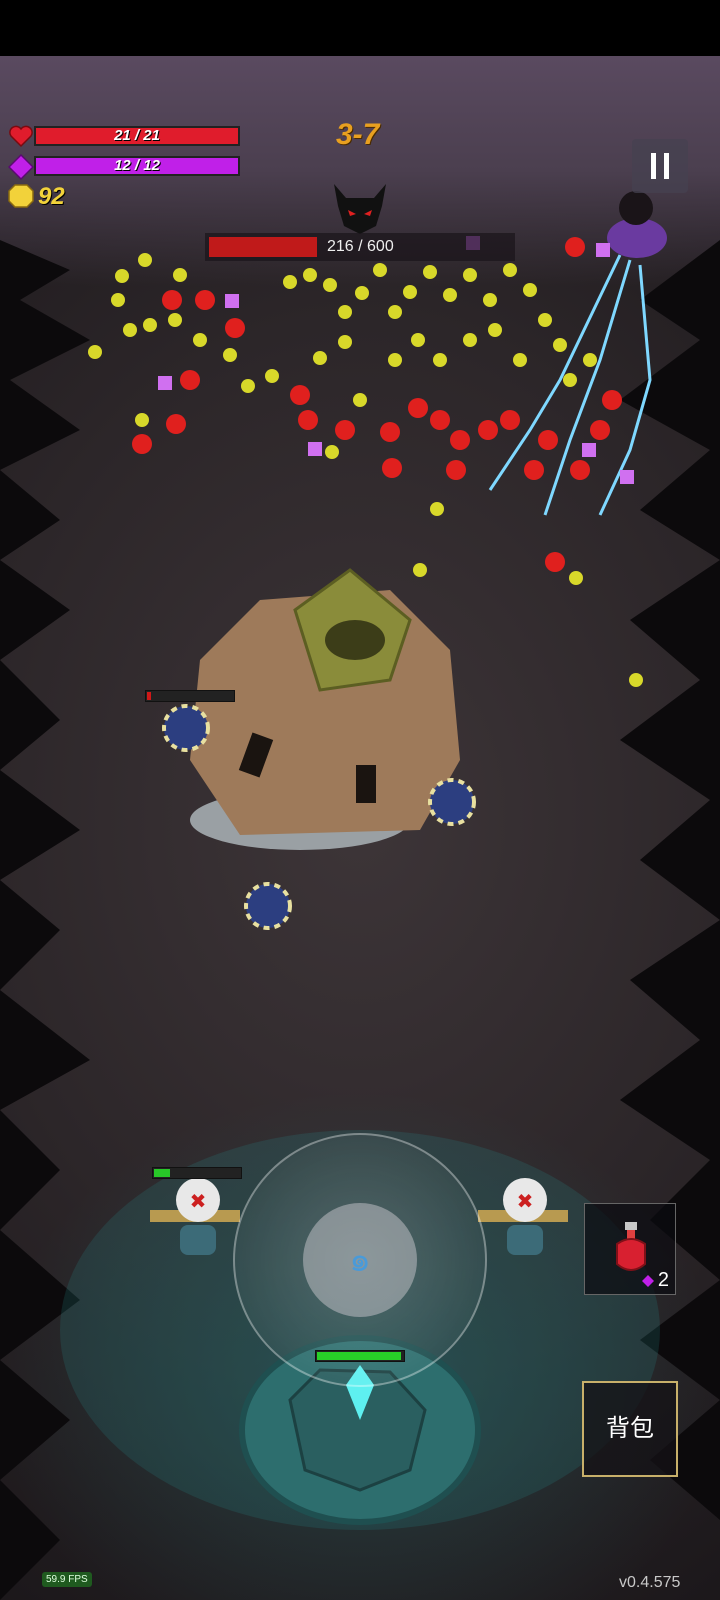 The height and width of the screenshot is (1600, 720). I want to click on turret-health-bar, so click(190, 696).